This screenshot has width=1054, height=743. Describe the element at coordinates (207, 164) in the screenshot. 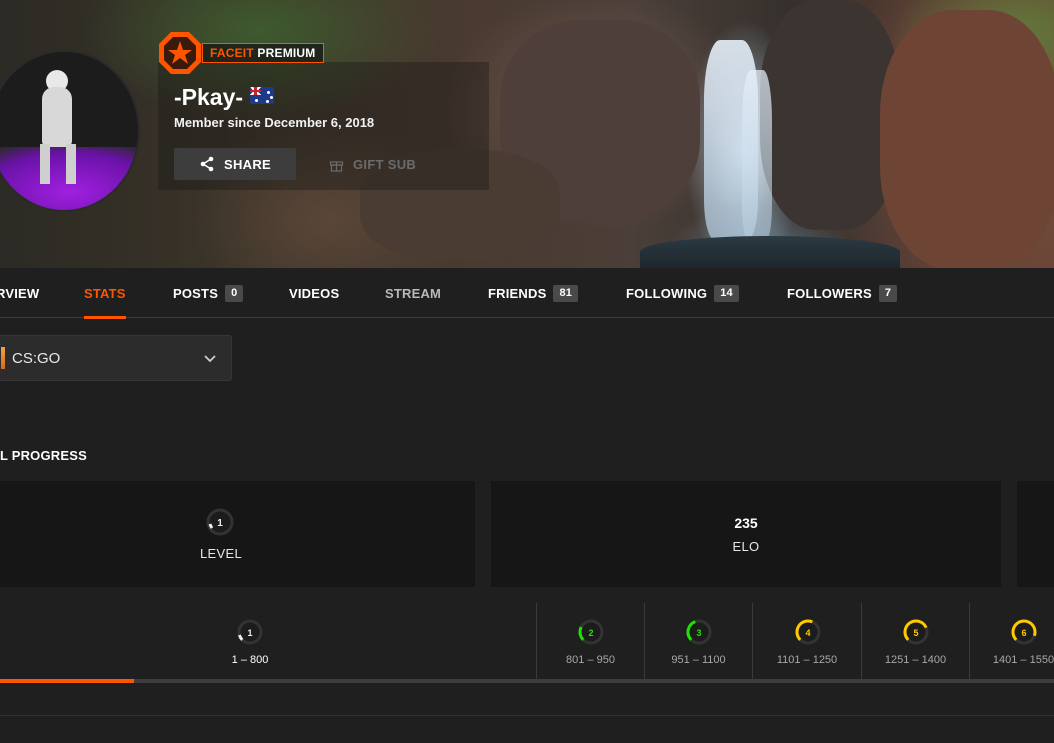

I see `share-icon` at that location.